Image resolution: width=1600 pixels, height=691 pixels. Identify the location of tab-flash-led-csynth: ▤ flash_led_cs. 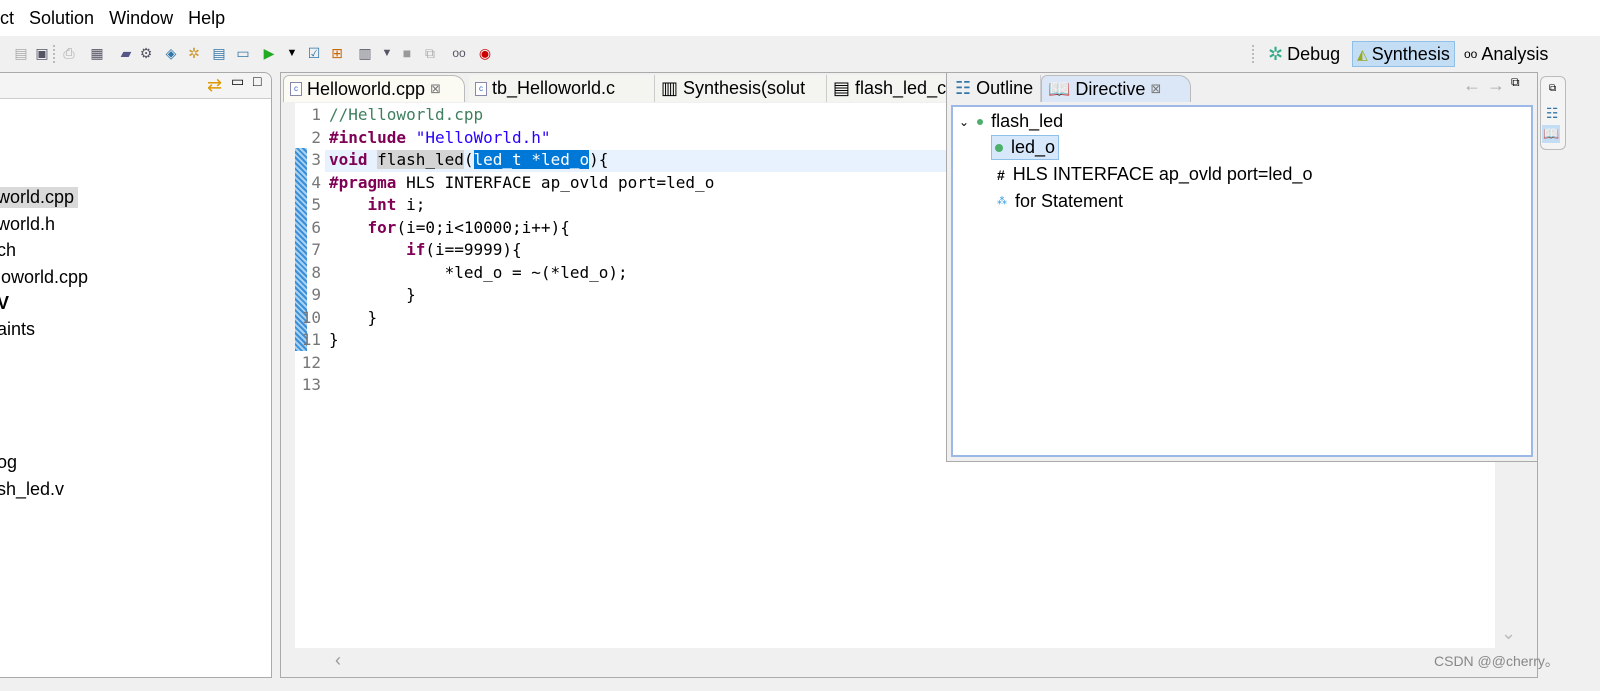
(887, 88).